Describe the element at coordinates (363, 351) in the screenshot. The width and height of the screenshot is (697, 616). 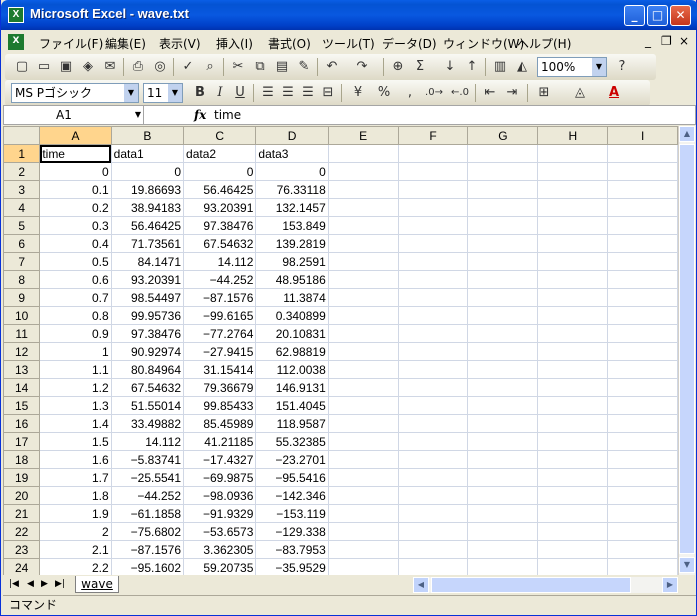
I see `cell-e12` at that location.